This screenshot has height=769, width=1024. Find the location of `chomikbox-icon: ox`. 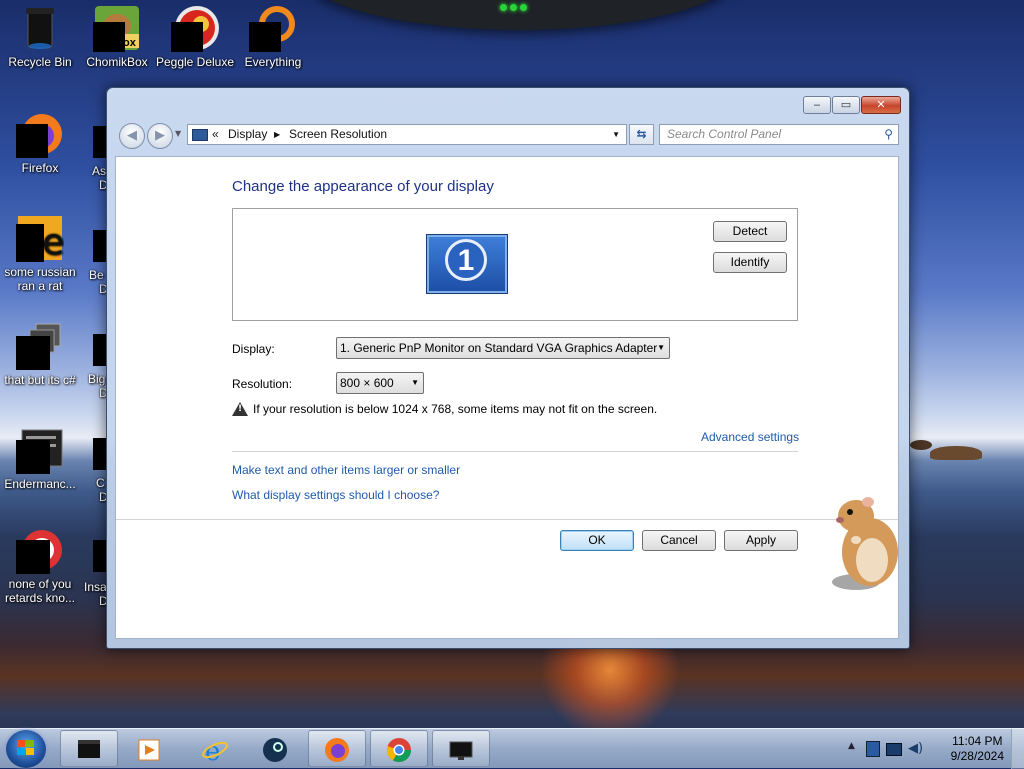

chomikbox-icon: ox is located at coordinates (117, 28).